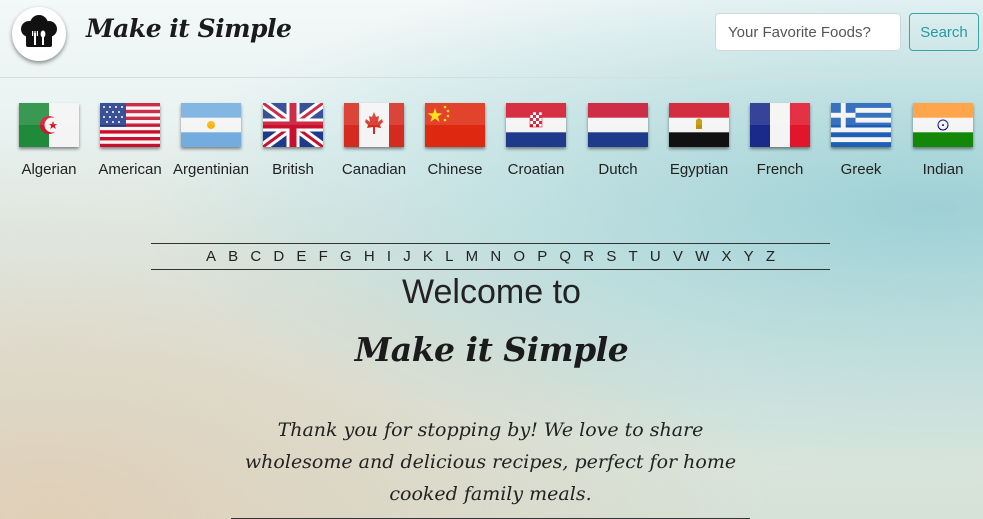 This screenshot has height=519, width=983. What do you see at coordinates (944, 32) in the screenshot?
I see `search-button: Search` at bounding box center [944, 32].